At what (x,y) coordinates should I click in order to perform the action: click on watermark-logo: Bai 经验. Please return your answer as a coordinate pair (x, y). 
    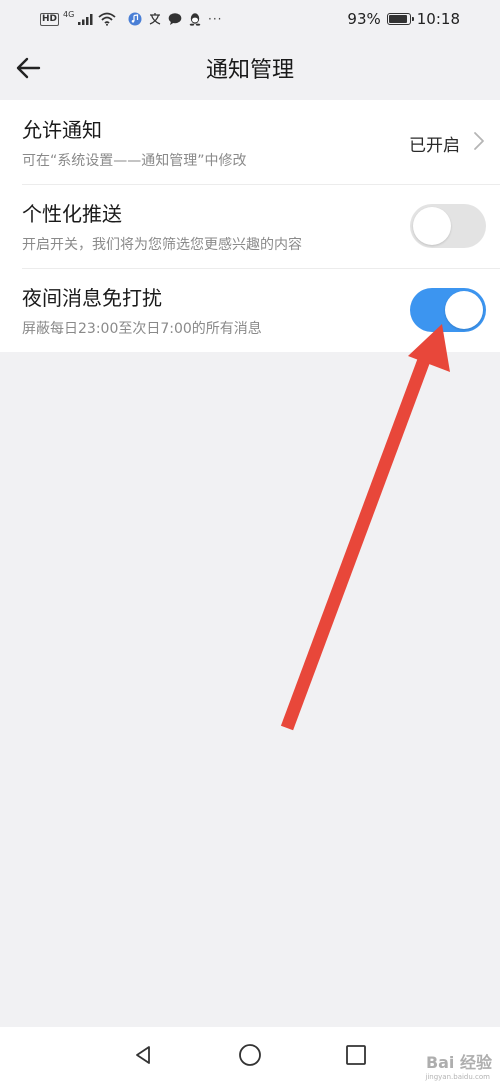
    Looking at the image, I should click on (458, 1062).